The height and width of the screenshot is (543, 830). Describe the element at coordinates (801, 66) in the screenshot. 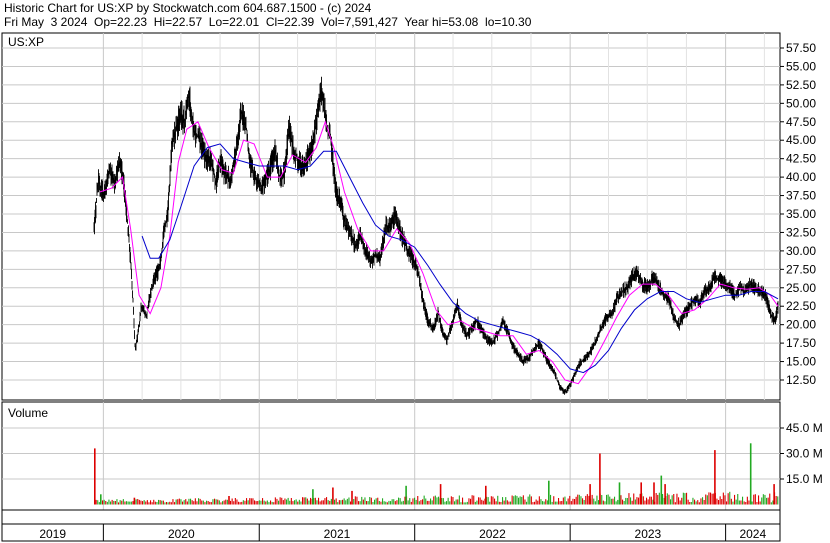

I see `price-tick-label: 55.00` at that location.